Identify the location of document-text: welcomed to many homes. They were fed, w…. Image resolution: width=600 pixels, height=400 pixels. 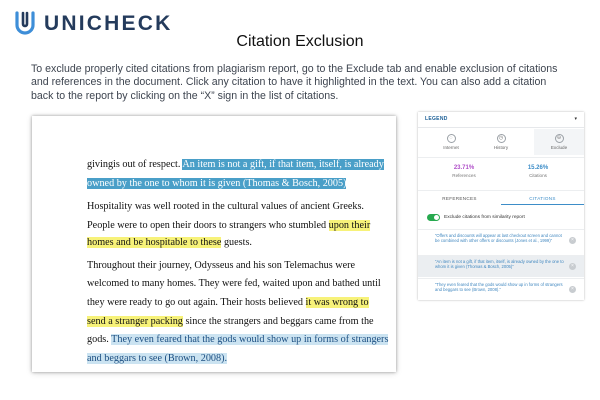
(234, 283).